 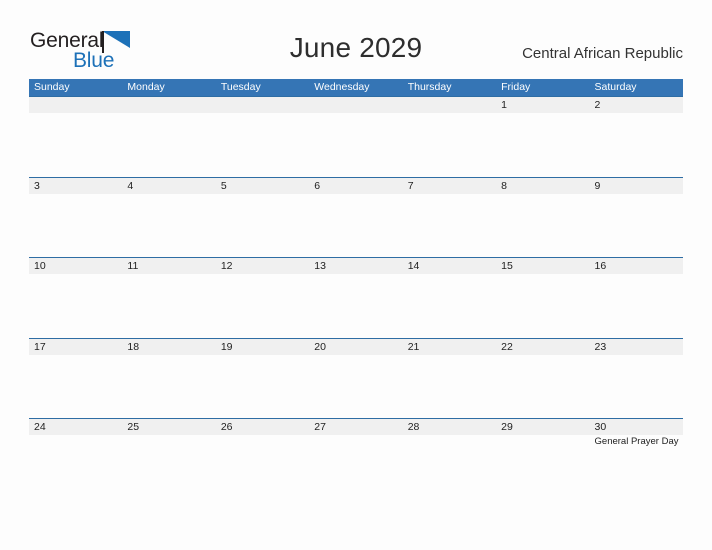 What do you see at coordinates (542, 105) in the screenshot?
I see `day-number: 1` at bounding box center [542, 105].